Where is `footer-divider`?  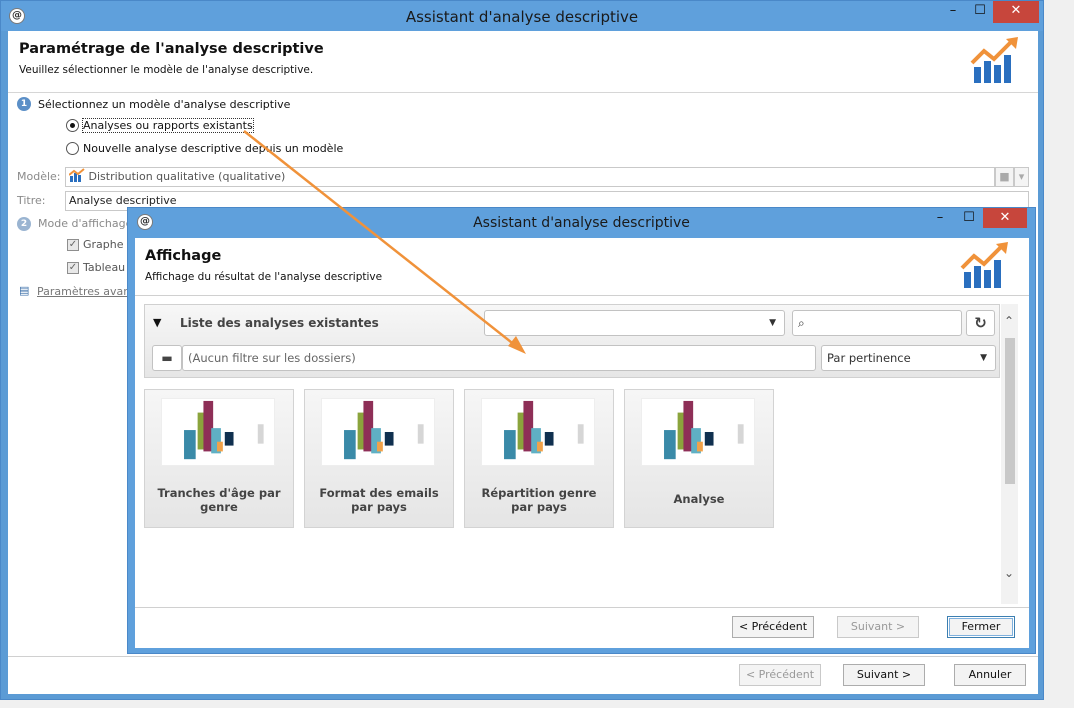 footer-divider is located at coordinates (523, 656).